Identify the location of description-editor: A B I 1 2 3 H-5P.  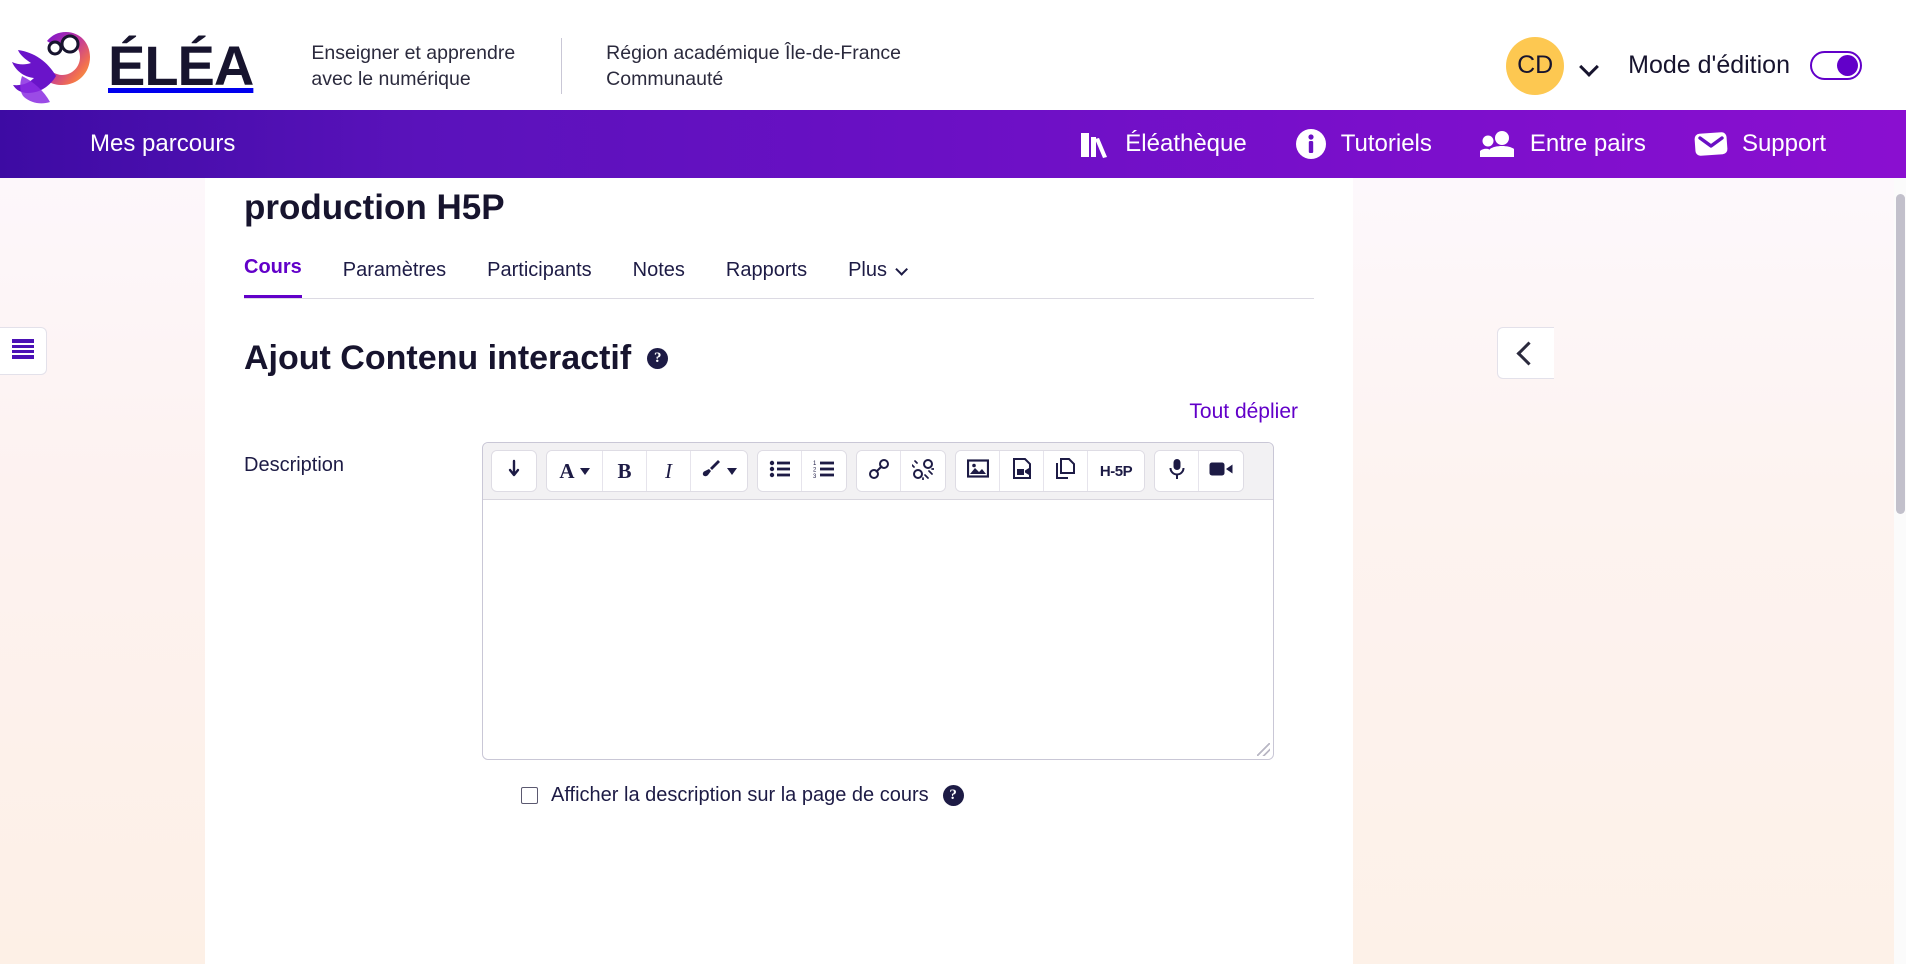
(878, 601).